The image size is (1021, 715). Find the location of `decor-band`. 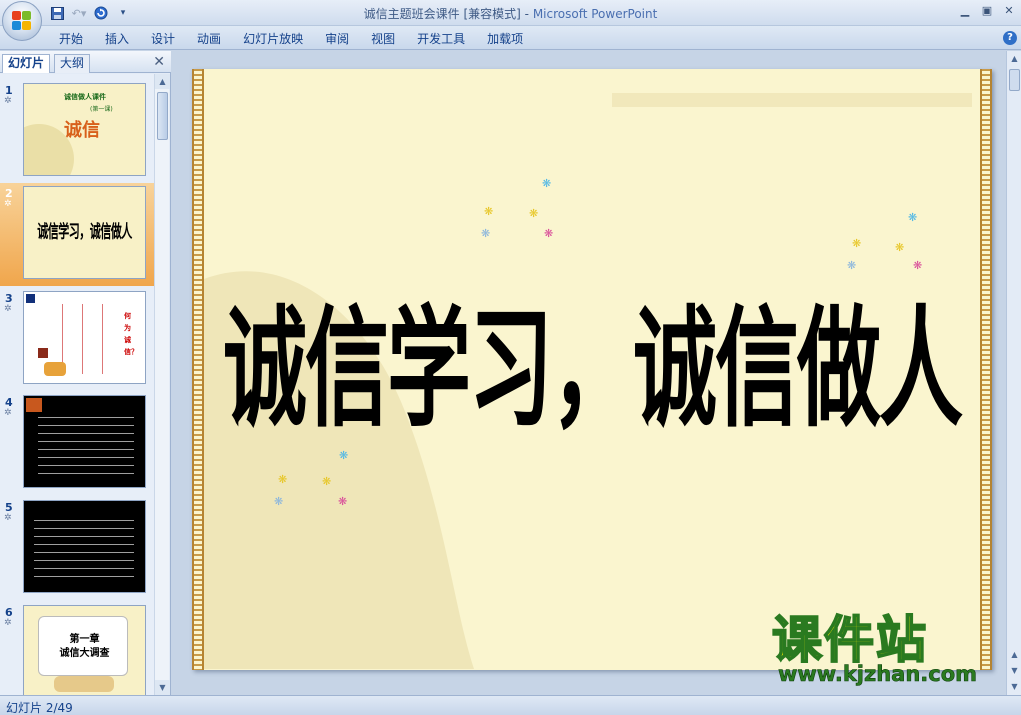

decor-band is located at coordinates (792, 100).